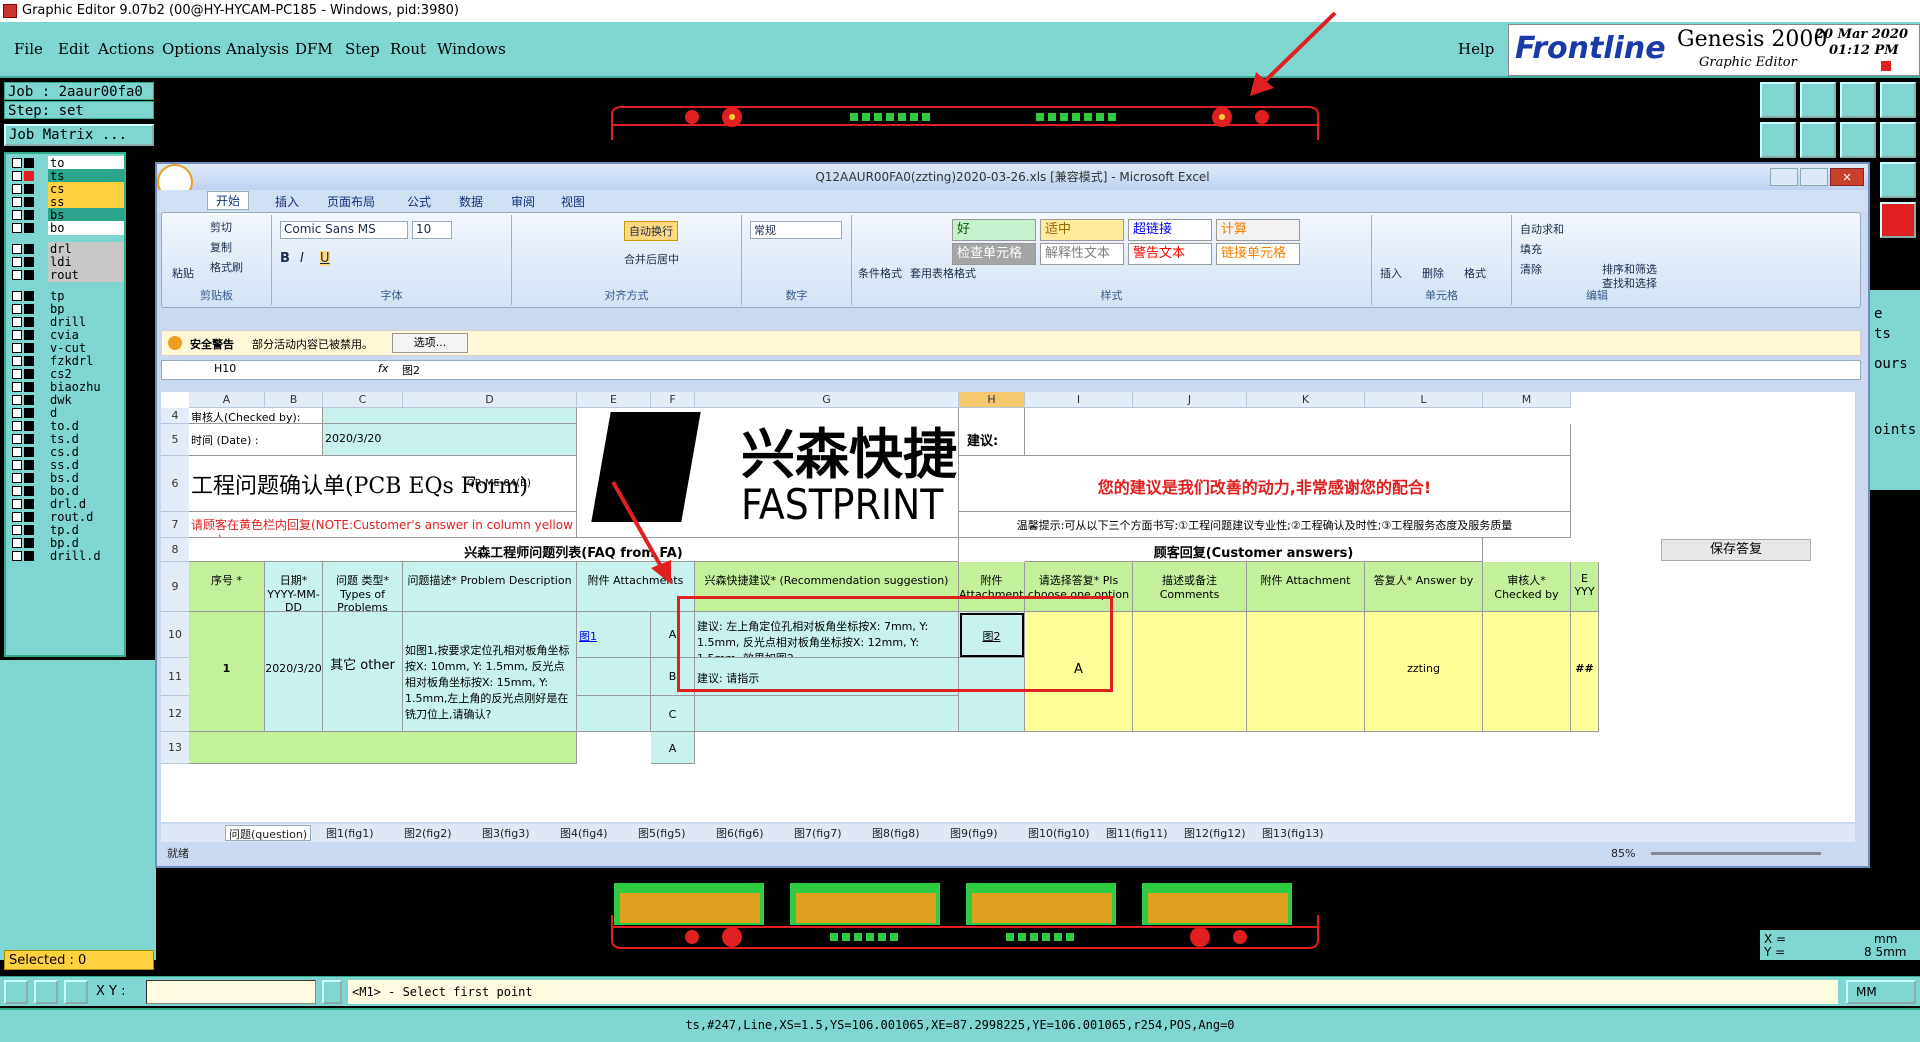 This screenshot has width=1920, height=1042. What do you see at coordinates (471, 49) in the screenshot?
I see `menu-windows: Windows` at bounding box center [471, 49].